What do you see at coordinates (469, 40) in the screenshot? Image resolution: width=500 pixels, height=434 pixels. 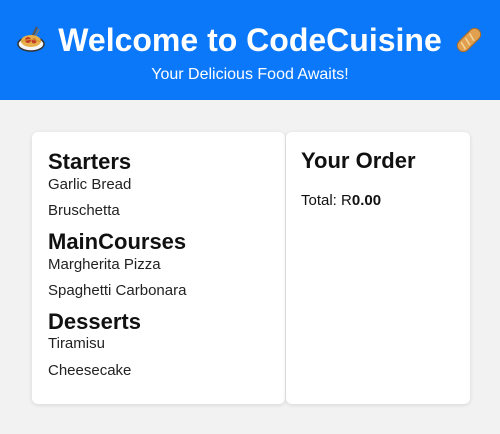 I see `baguette-icon` at bounding box center [469, 40].